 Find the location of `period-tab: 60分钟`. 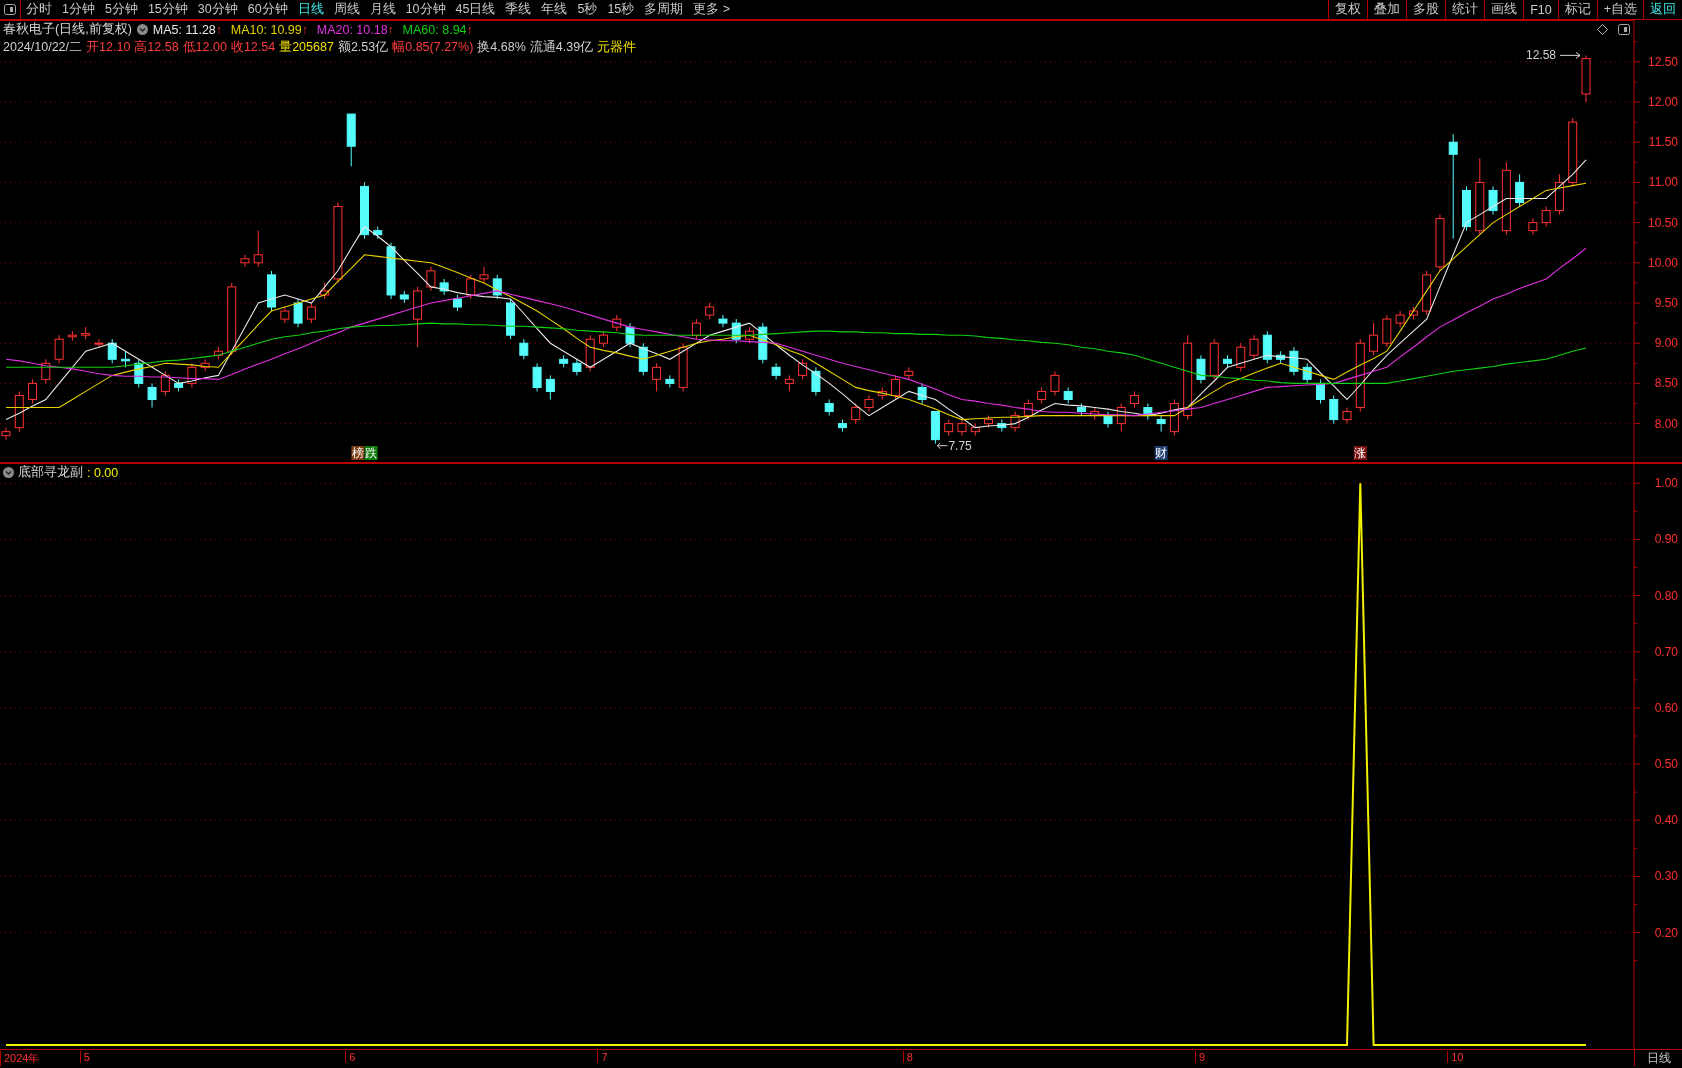

period-tab: 60分钟 is located at coordinates (267, 9).